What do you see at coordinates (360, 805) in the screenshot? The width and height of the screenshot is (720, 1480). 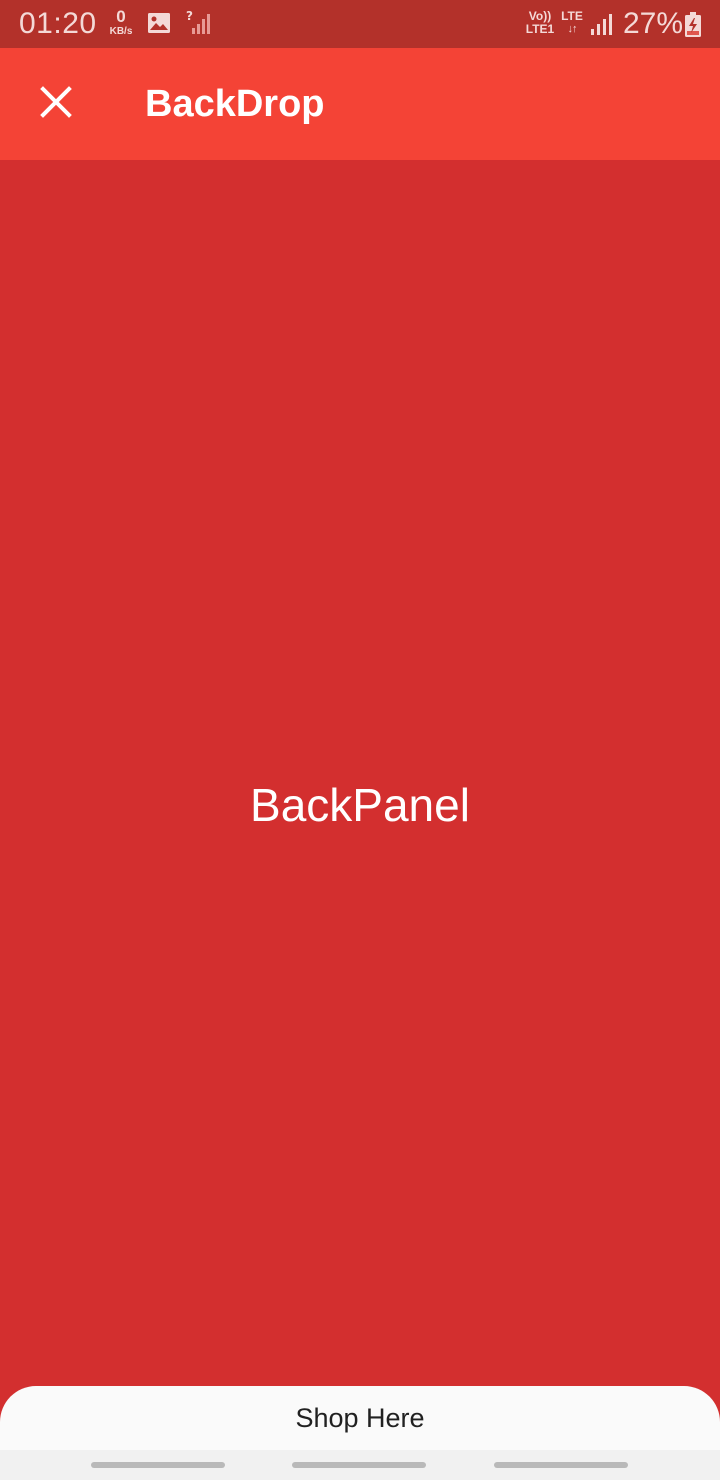 I see `back-panel-label: BackPanel` at bounding box center [360, 805].